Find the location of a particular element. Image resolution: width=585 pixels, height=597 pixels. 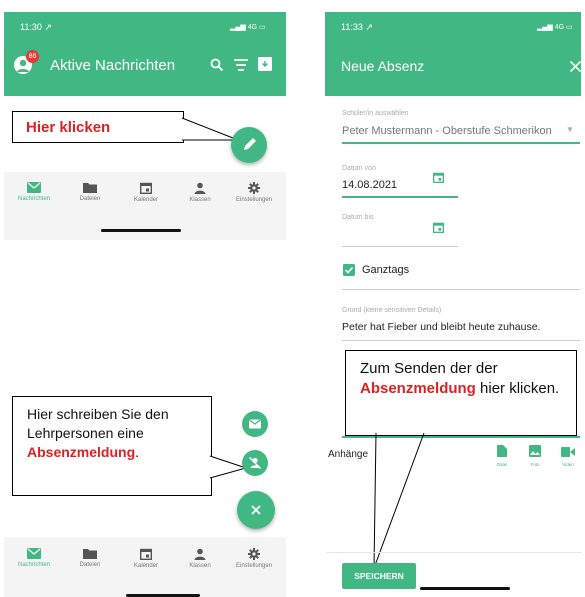

person-off-icon is located at coordinates (255, 463).